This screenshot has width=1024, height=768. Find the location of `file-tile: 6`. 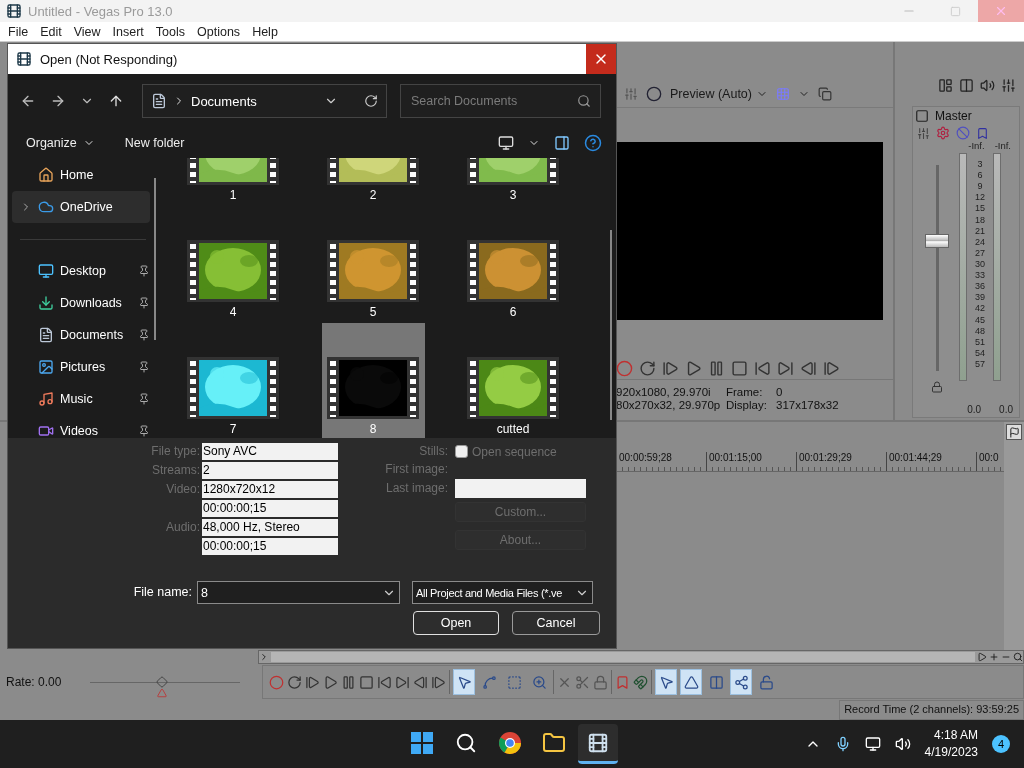

file-tile: 6 is located at coordinates (513, 263).